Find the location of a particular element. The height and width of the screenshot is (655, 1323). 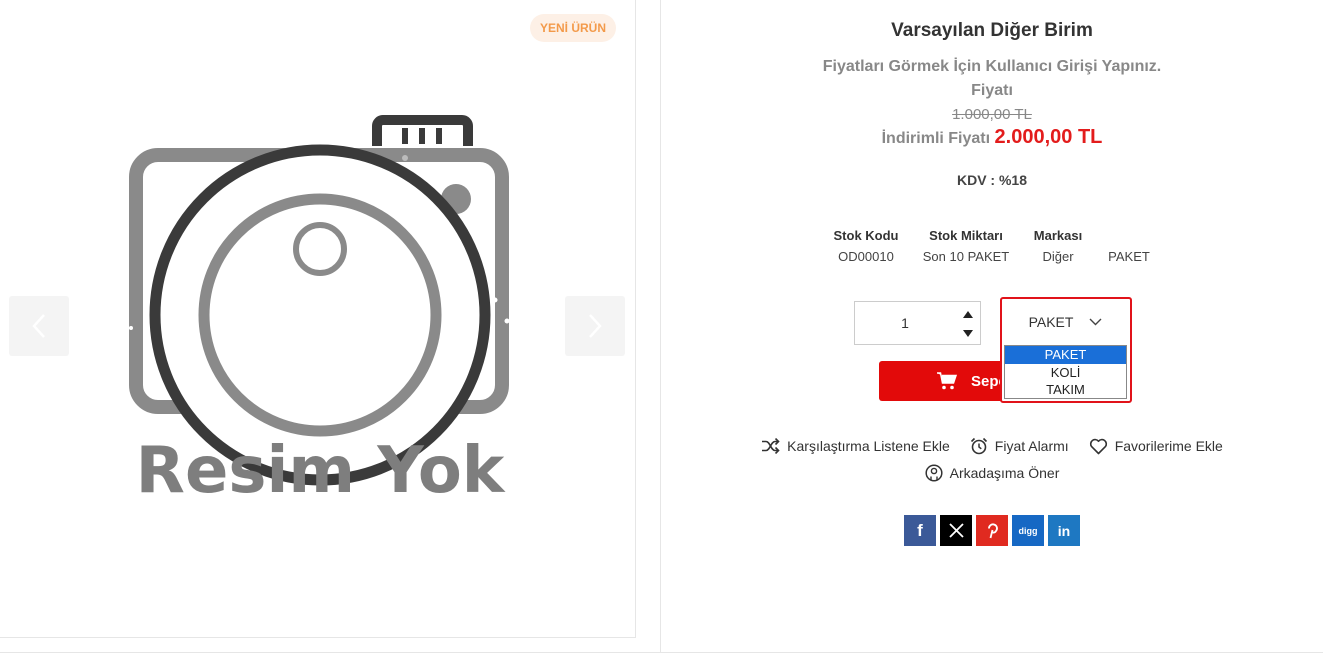

unit-value: PAKET is located at coordinates (1129, 256).